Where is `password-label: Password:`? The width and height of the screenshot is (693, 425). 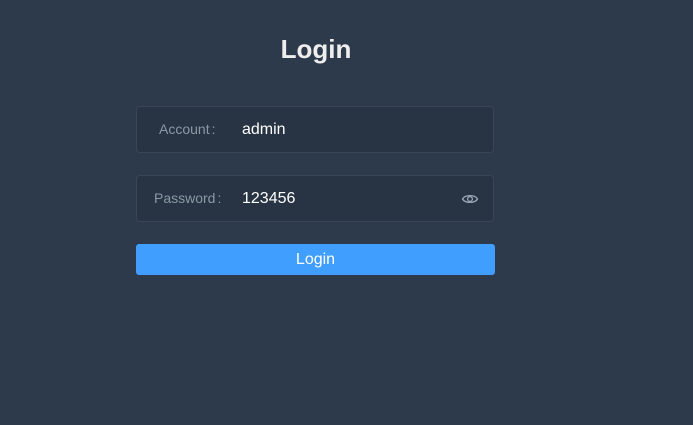 password-label: Password: is located at coordinates (188, 198).